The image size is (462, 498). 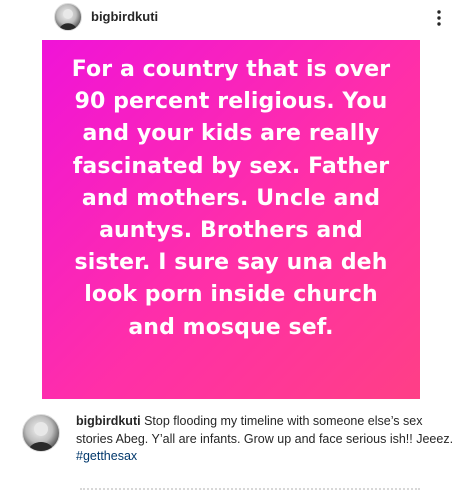 I want to click on post-text-line: sister. I sure say una deh, so click(x=231, y=263).